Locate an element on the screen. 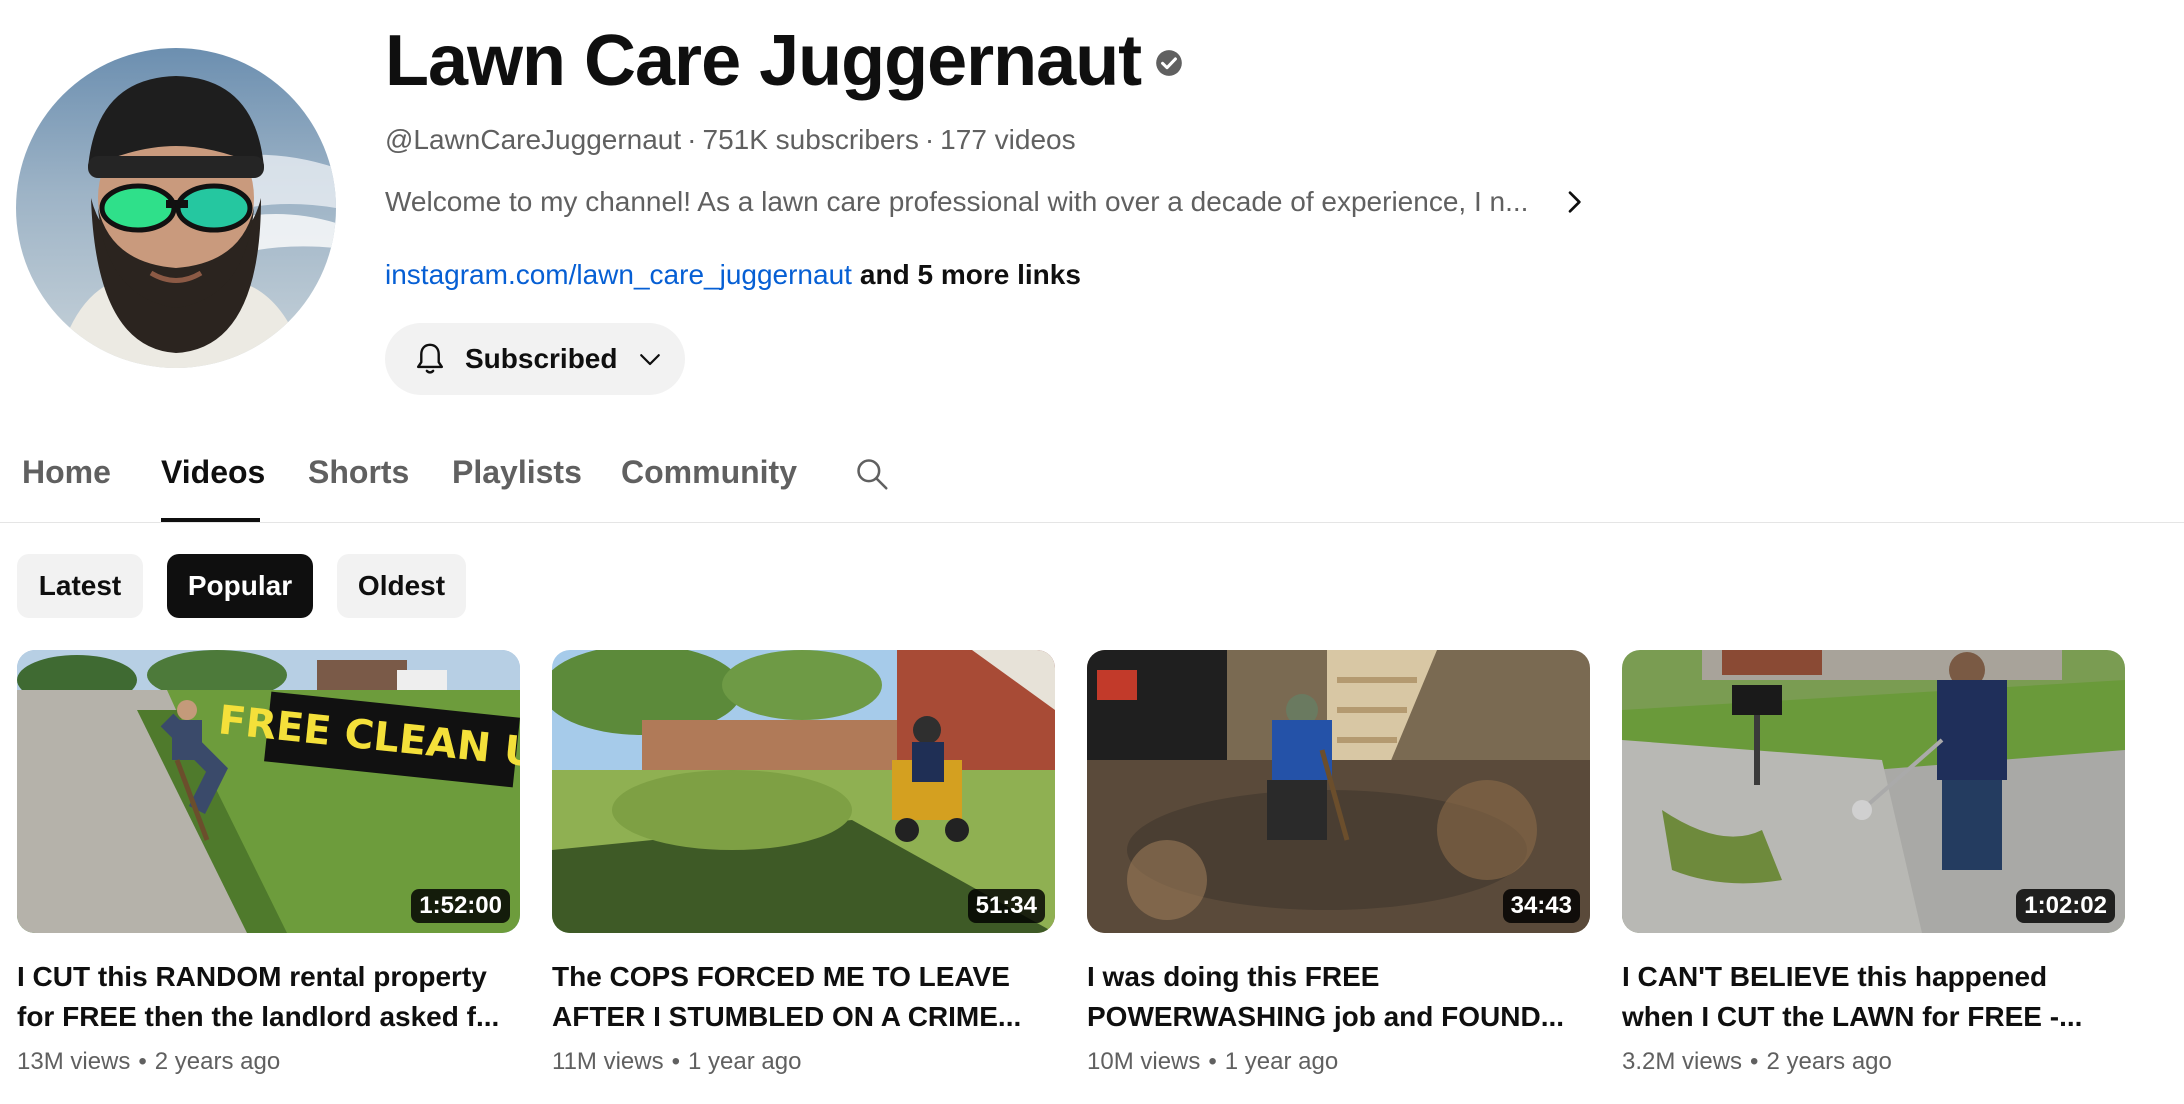 This screenshot has height=1104, width=2184. channel-title: Lawn Care Juggernaut is located at coordinates (763, 61).